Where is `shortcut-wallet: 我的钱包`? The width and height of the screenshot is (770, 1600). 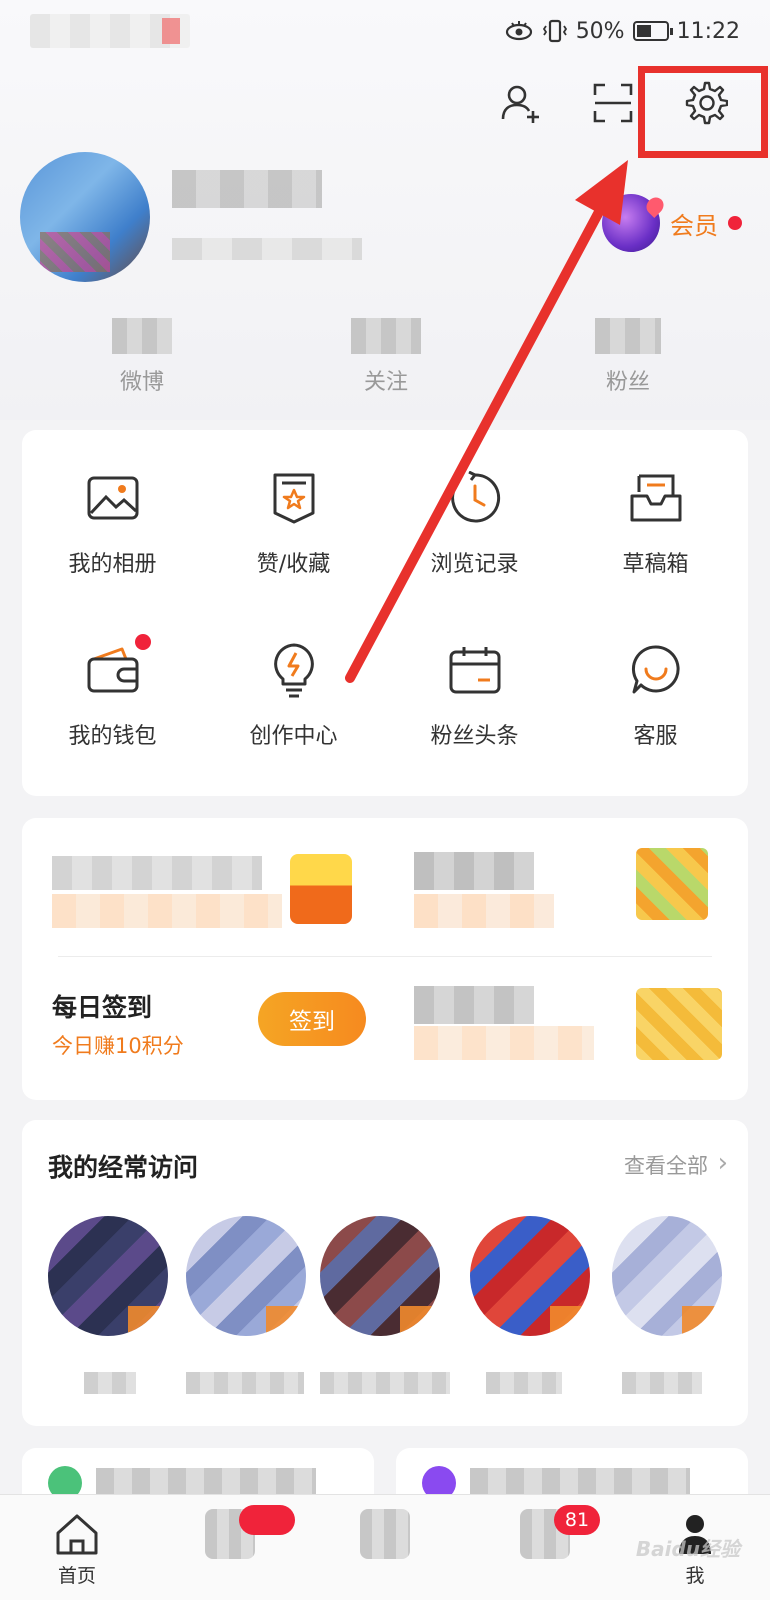
shortcut-wallet: 我的钱包 is located at coordinates (112, 702).